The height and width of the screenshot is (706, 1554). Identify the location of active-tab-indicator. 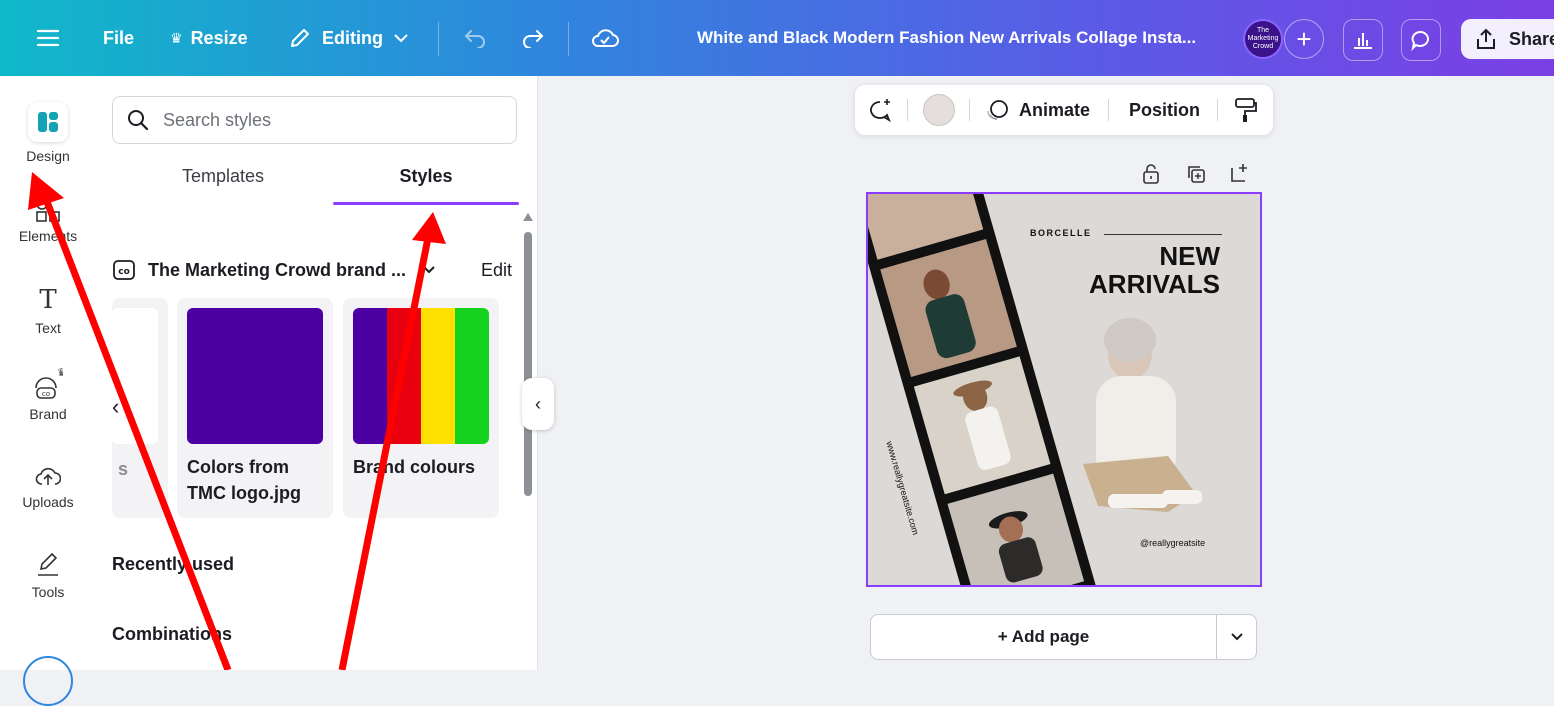
(426, 203).